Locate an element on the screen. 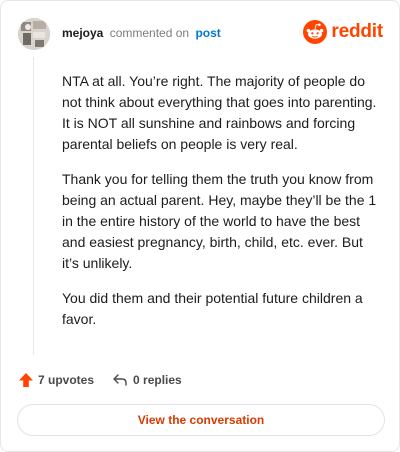  post-link: post is located at coordinates (207, 33).